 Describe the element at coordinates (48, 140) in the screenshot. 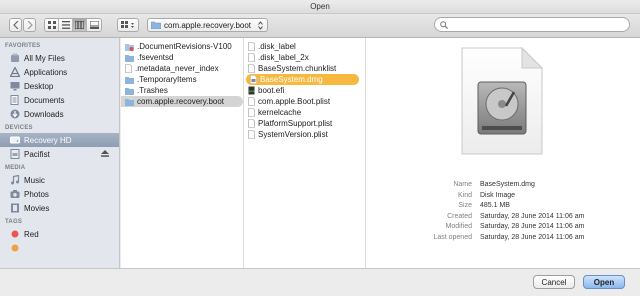

I see `sidebar-item-label: Recovery HD` at that location.